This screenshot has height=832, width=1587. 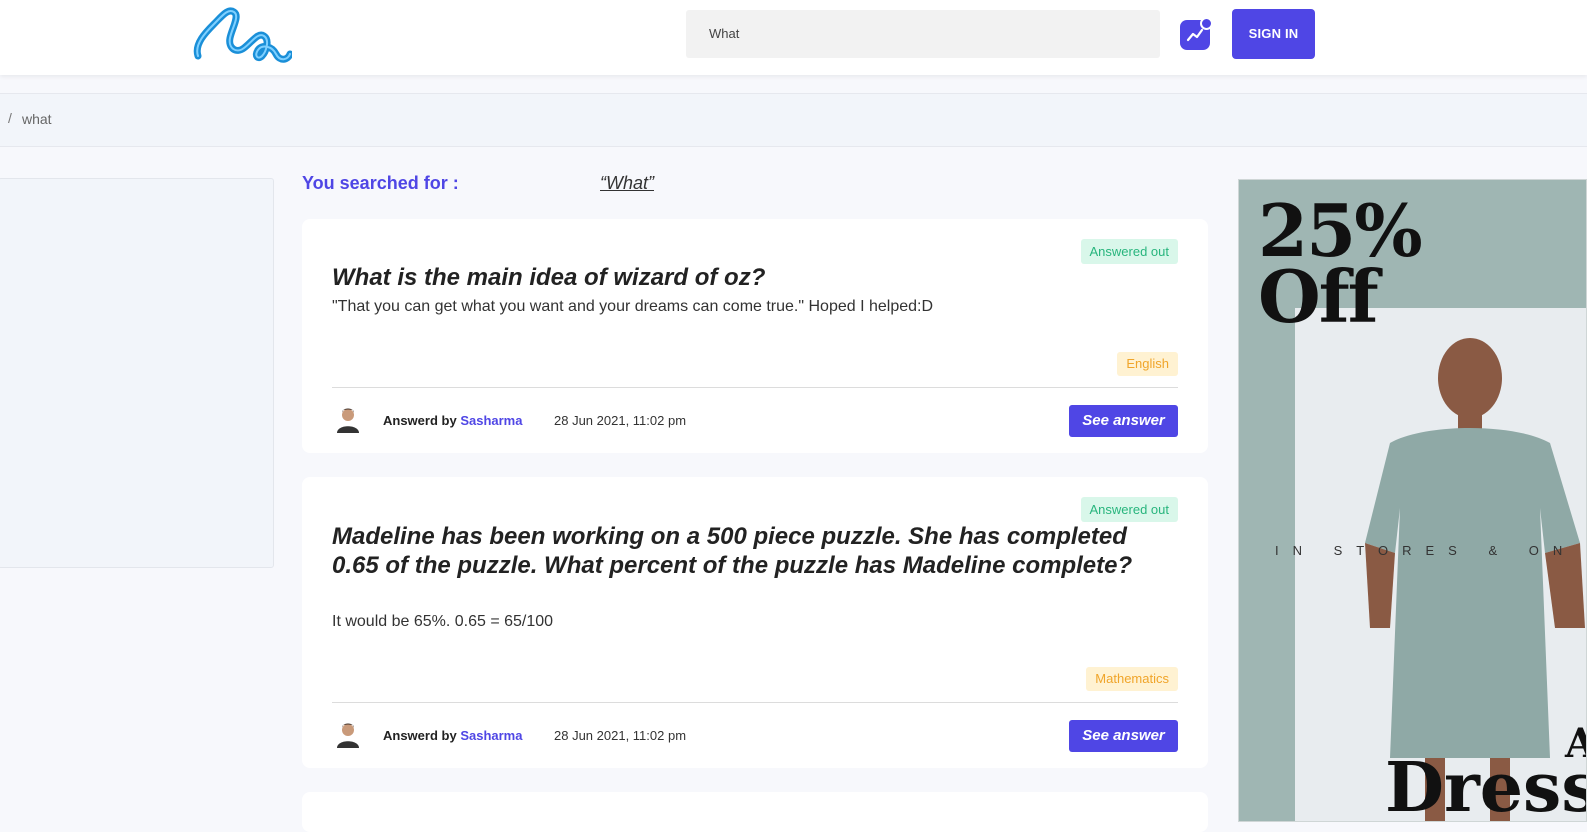 What do you see at coordinates (627, 183) in the screenshot?
I see `search-term: “What”` at bounding box center [627, 183].